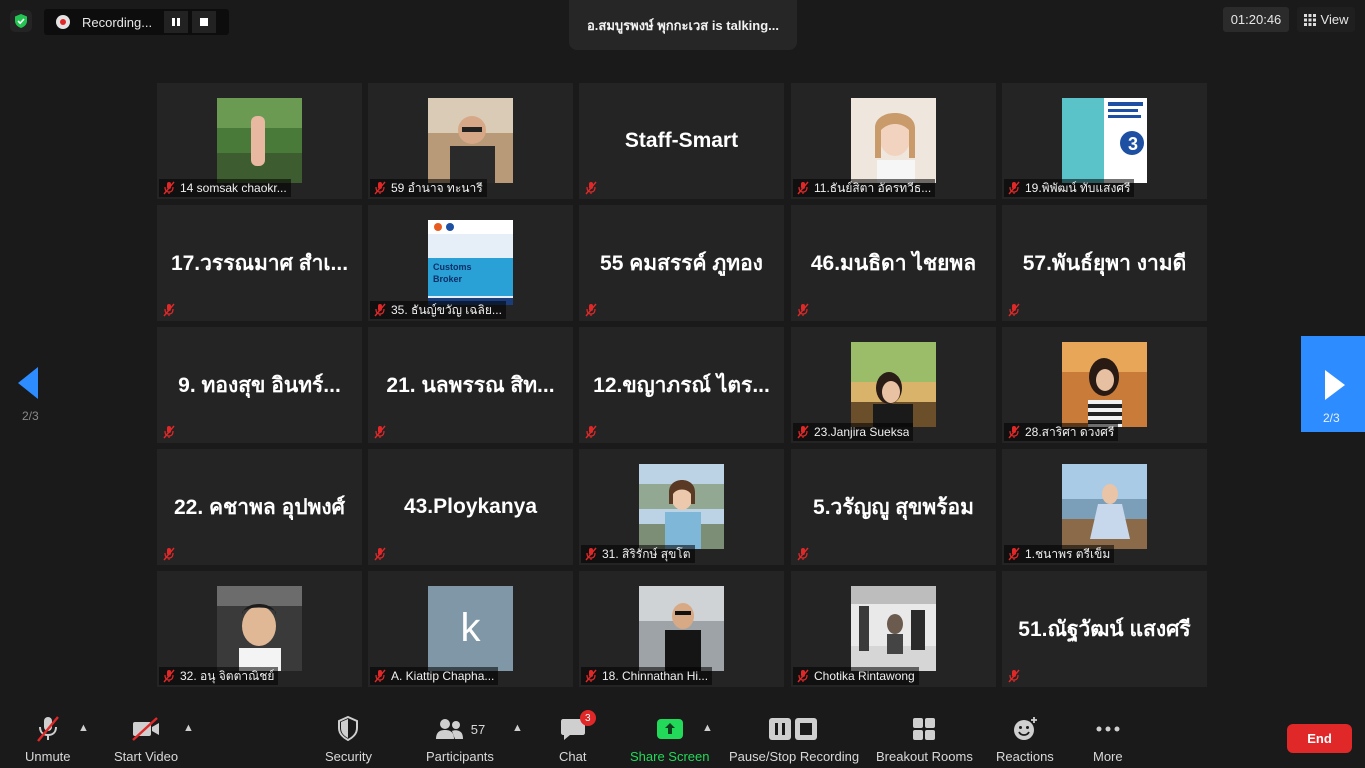 The image size is (1365, 768). What do you see at coordinates (1256, 19) in the screenshot?
I see `meeting-timer: 01:20:46` at bounding box center [1256, 19].